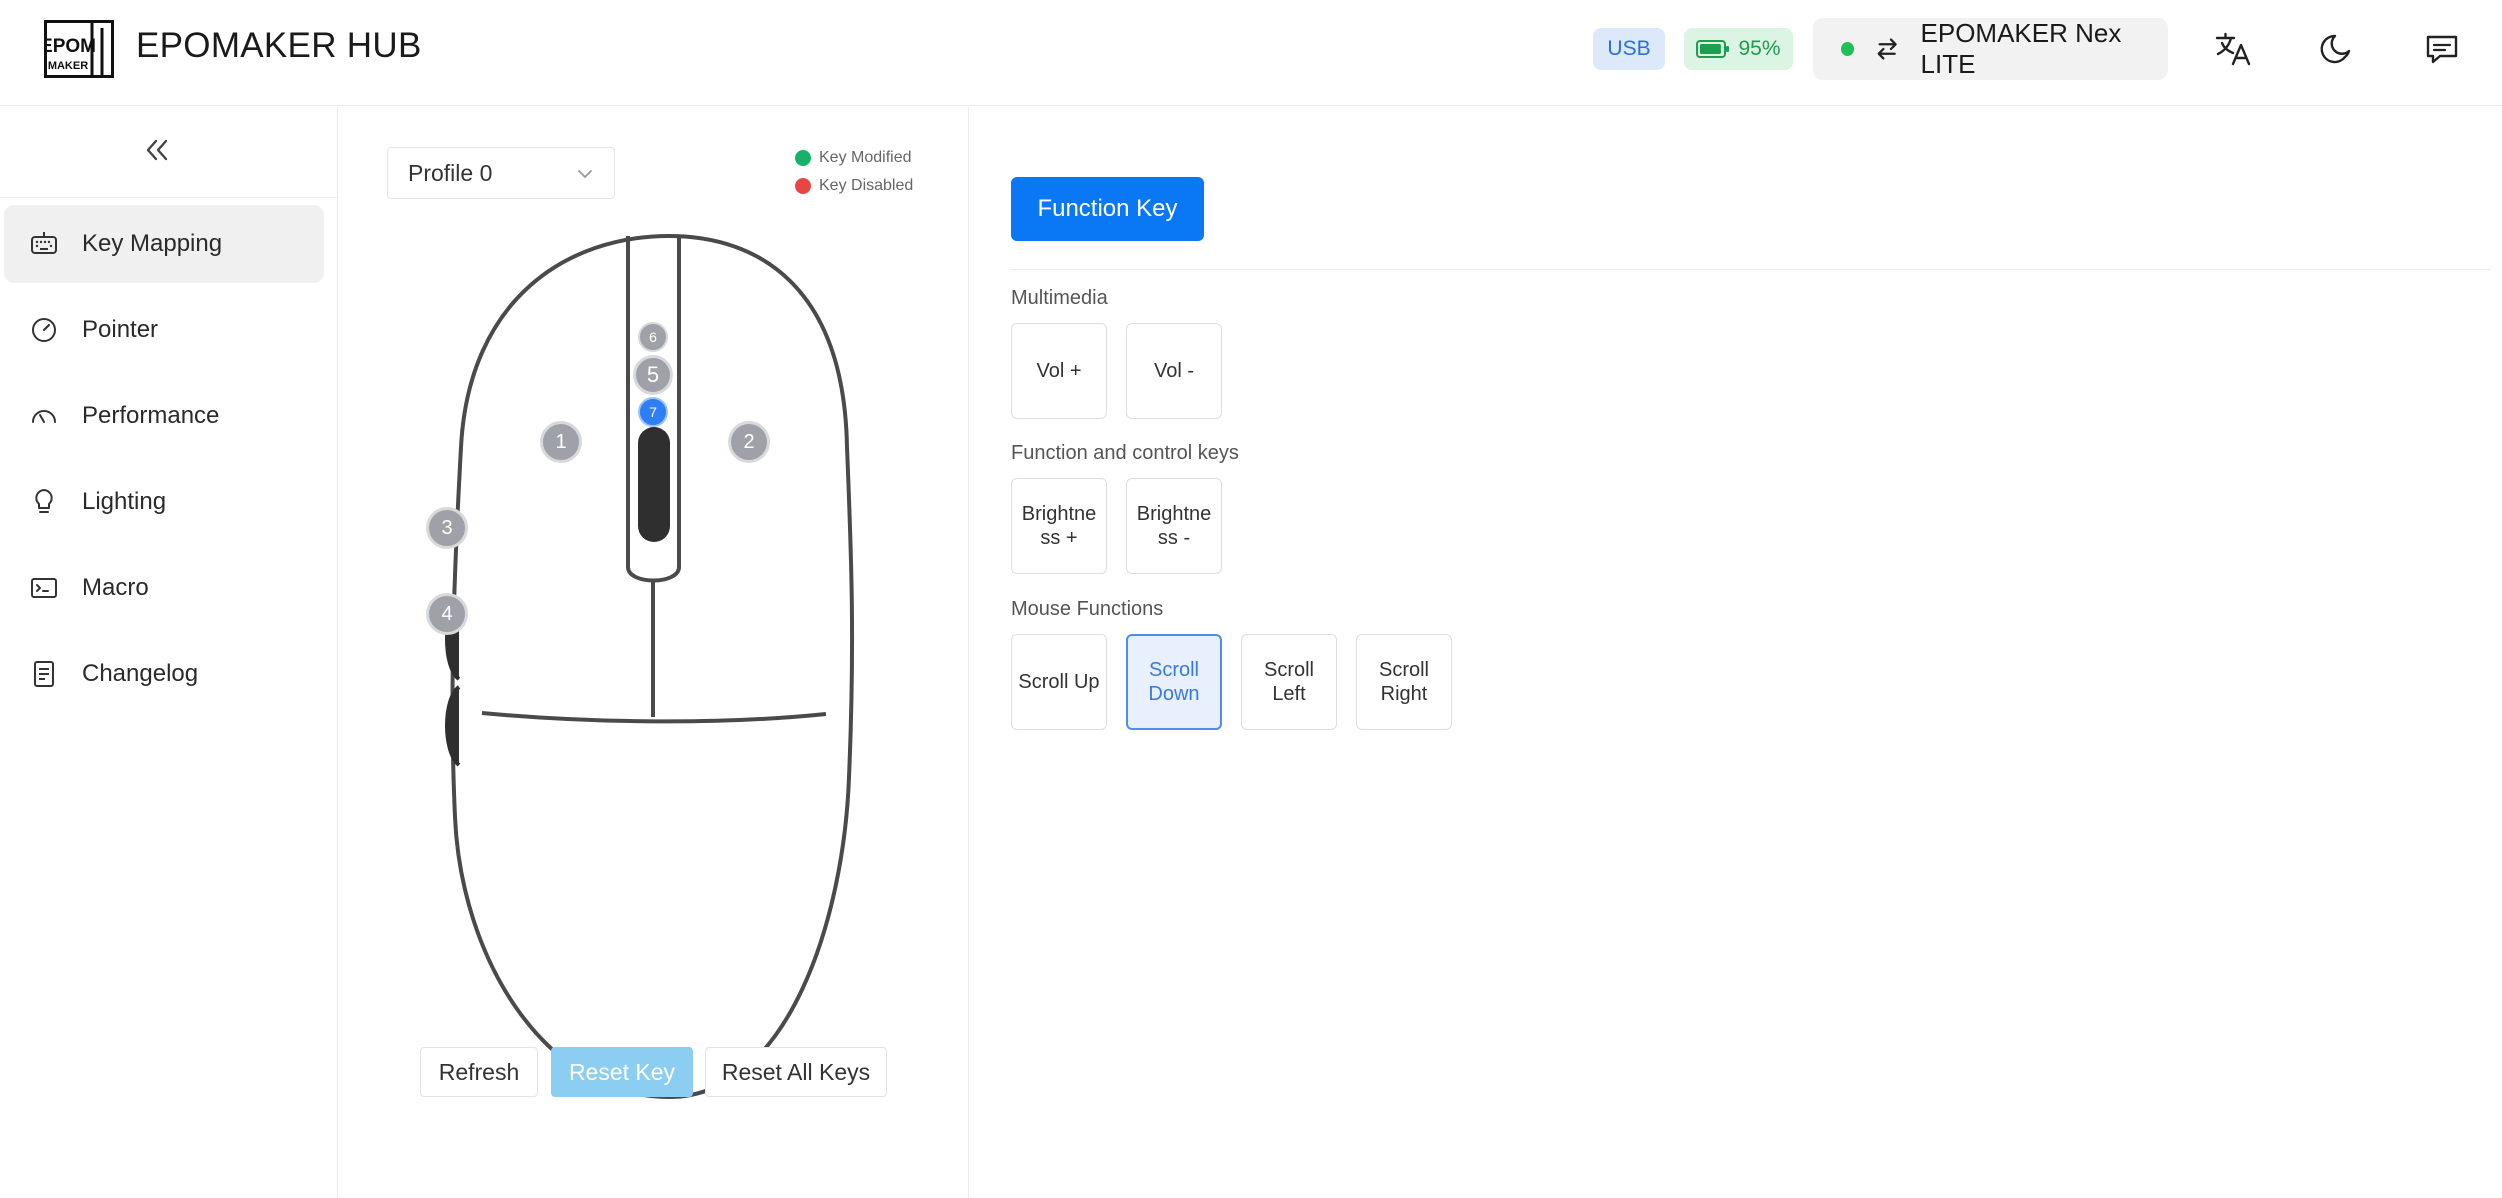  I want to click on device-name: EPOMAKER Nex LITE, so click(2021, 48).